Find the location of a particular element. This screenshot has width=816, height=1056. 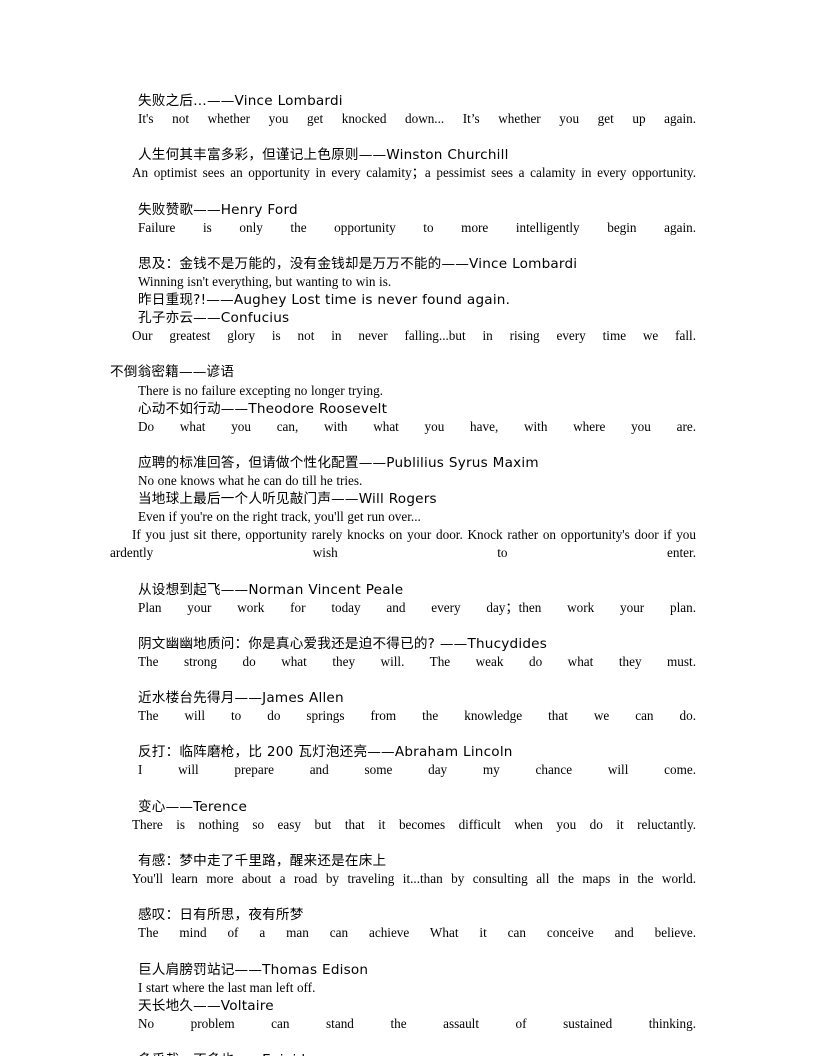

document-line: 阴文幽幽地质问：你是真心爱我还是迫不得已的? ——Thucydides is located at coordinates (342, 643).